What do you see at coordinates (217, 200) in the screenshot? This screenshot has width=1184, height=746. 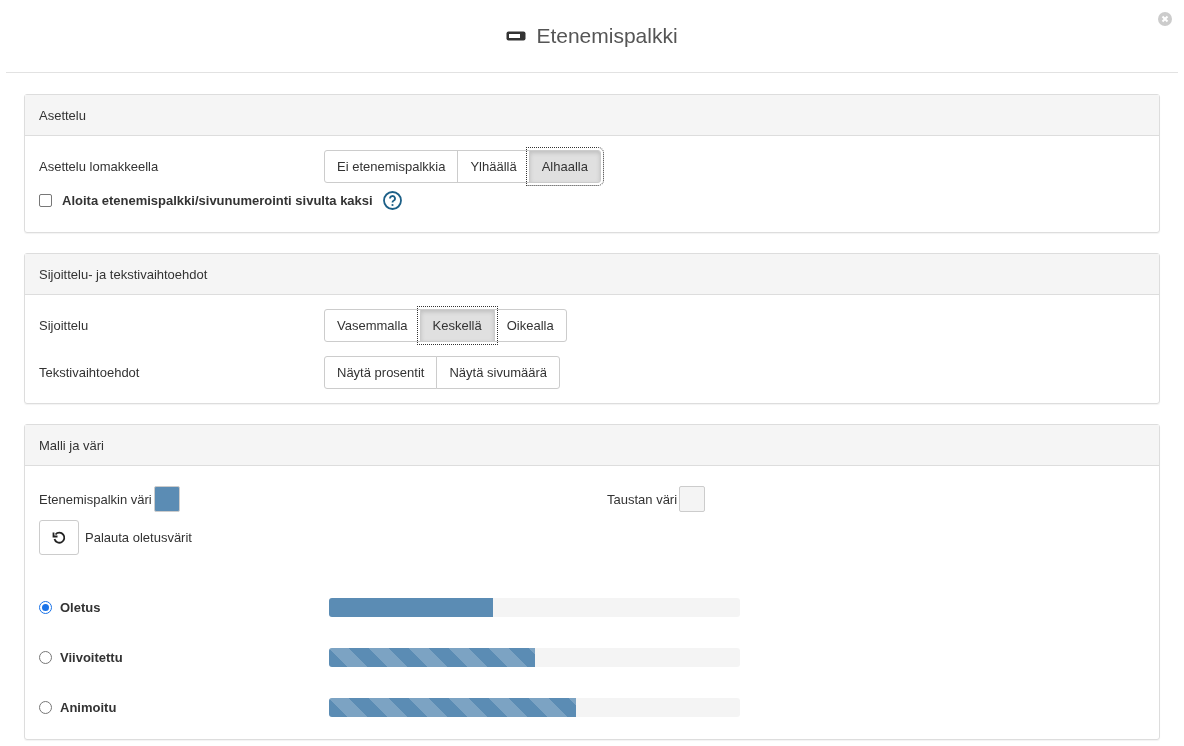 I see `checkbox-label: Aloita etenemispalkki/sivunumerointi sivulta kaksi` at bounding box center [217, 200].